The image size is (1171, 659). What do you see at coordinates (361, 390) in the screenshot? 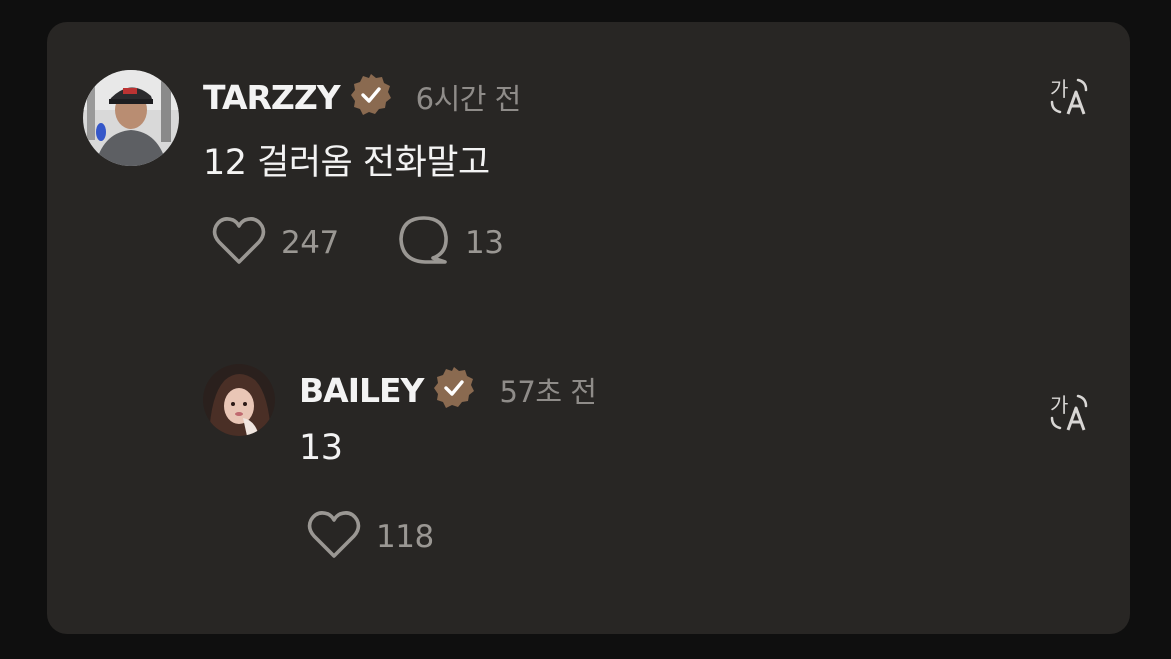
I see `username: BAILEY` at bounding box center [361, 390].